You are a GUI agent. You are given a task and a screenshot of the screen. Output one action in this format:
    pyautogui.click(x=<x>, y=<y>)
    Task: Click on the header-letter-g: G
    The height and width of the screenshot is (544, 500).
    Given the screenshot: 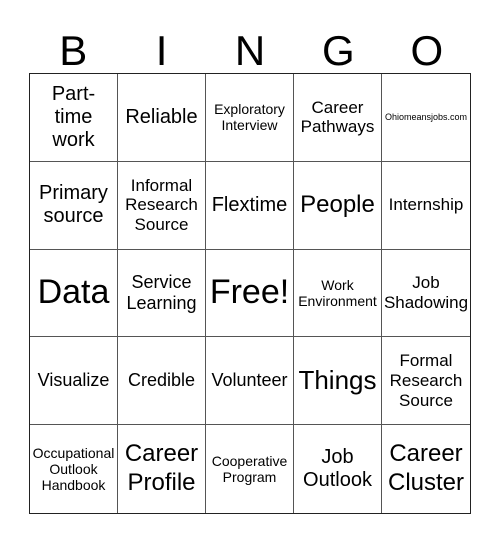 What is the action you would take?
    pyautogui.click(x=338, y=50)
    